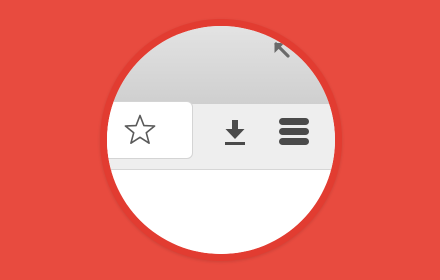 The image size is (440, 280). I want to click on hamburger-menu-icon, so click(295, 132).